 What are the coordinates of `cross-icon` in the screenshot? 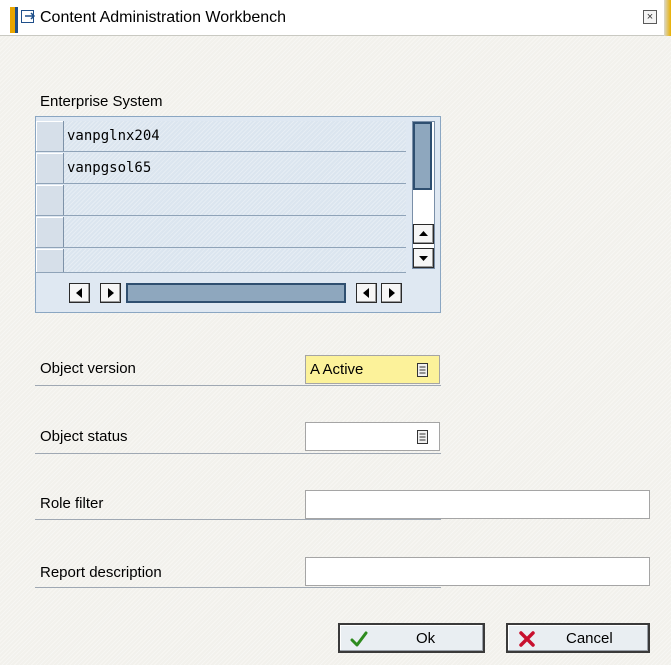 It's located at (527, 639).